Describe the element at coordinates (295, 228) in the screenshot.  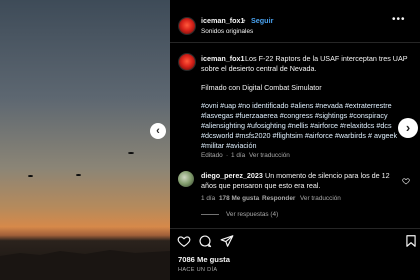
I see `actions-divider` at that location.